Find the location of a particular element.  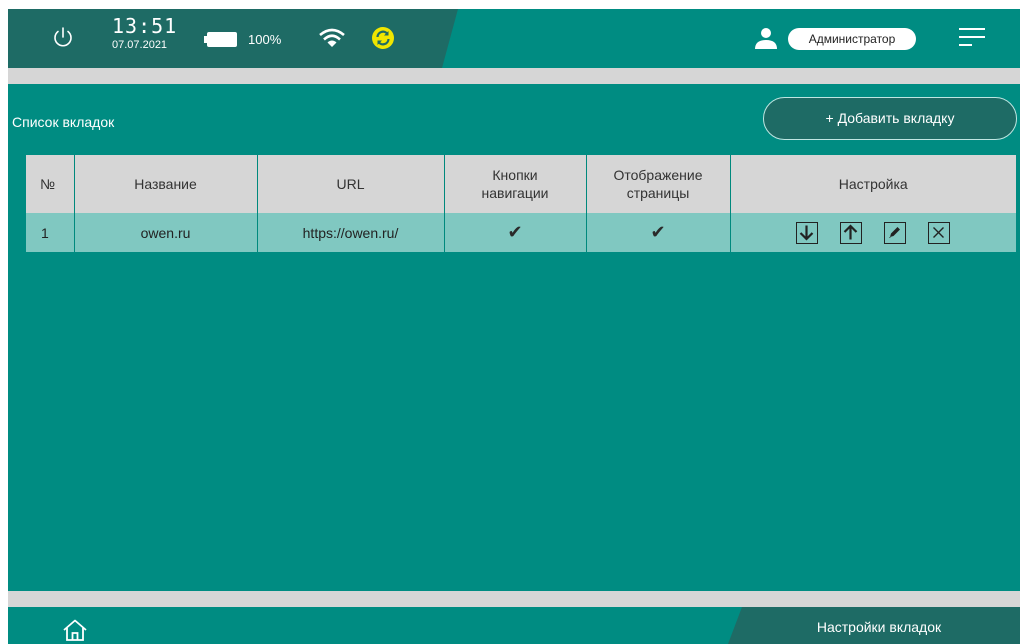

edit-button is located at coordinates (895, 232).